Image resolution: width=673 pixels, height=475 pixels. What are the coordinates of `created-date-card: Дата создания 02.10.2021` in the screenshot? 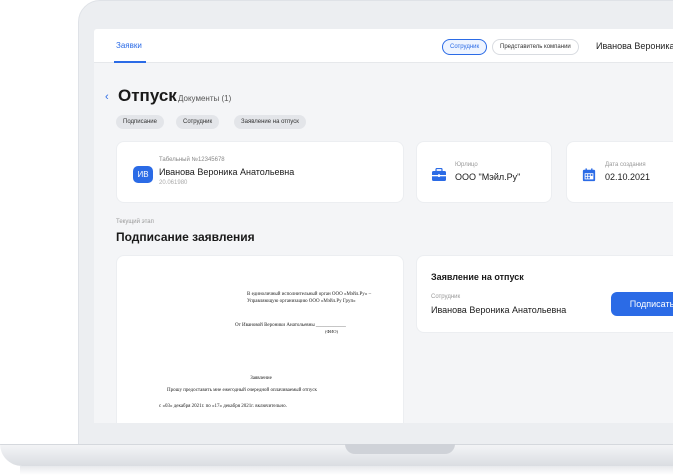 It's located at (619, 172).